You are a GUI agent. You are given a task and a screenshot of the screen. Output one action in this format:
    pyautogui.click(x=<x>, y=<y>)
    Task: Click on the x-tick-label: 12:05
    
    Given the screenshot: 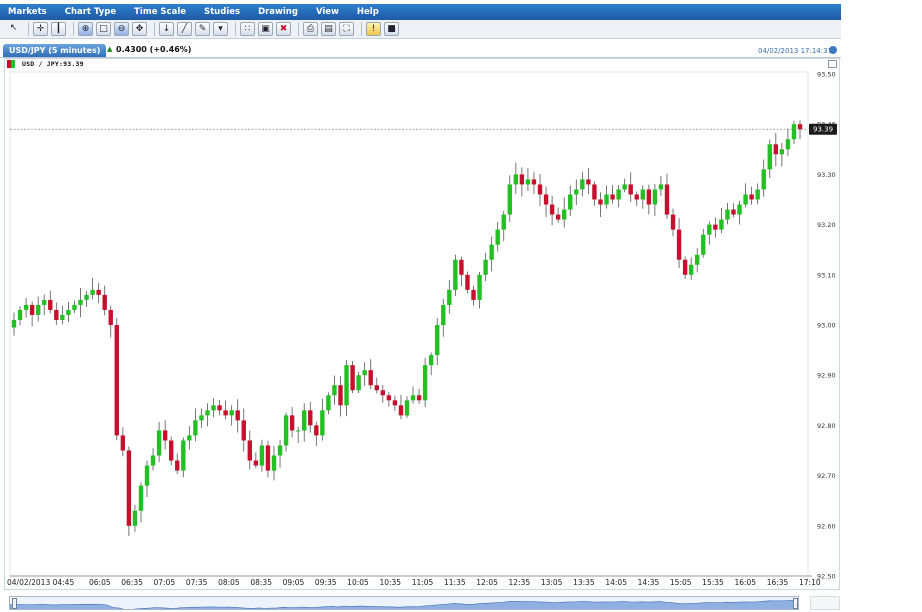 What is the action you would take?
    pyautogui.click(x=487, y=582)
    